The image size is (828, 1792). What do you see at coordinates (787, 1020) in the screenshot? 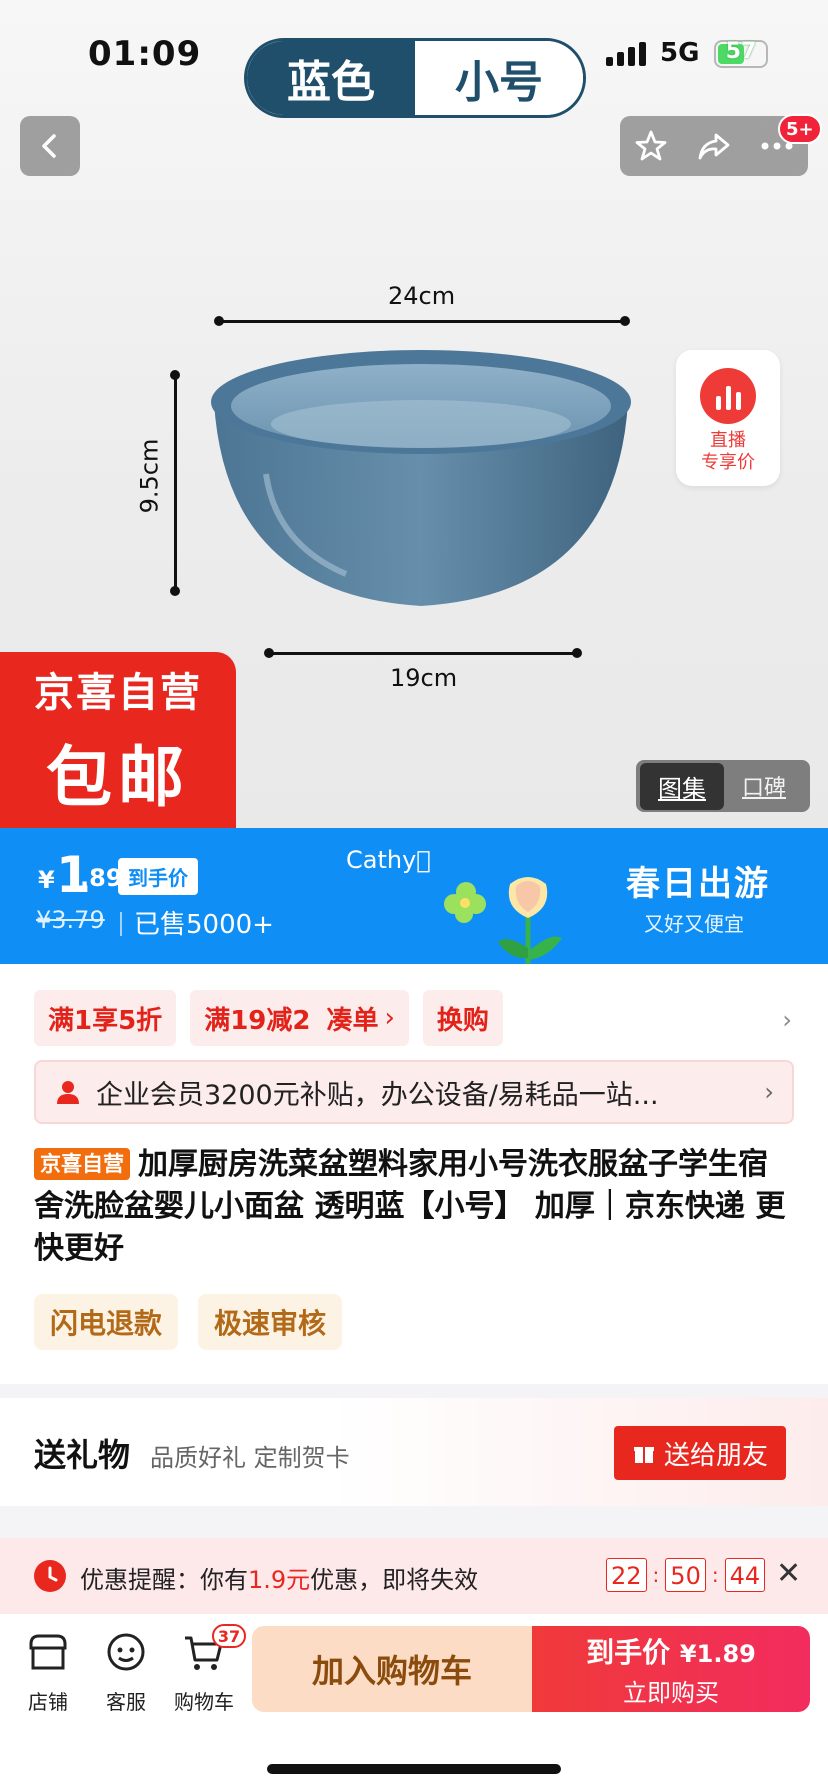
I see `coupon-more-icon: ›` at bounding box center [787, 1020].